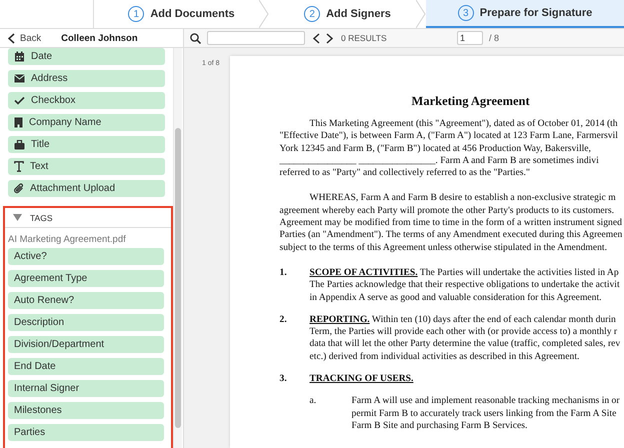  I want to click on section-heading: REPORTING., so click(340, 319).